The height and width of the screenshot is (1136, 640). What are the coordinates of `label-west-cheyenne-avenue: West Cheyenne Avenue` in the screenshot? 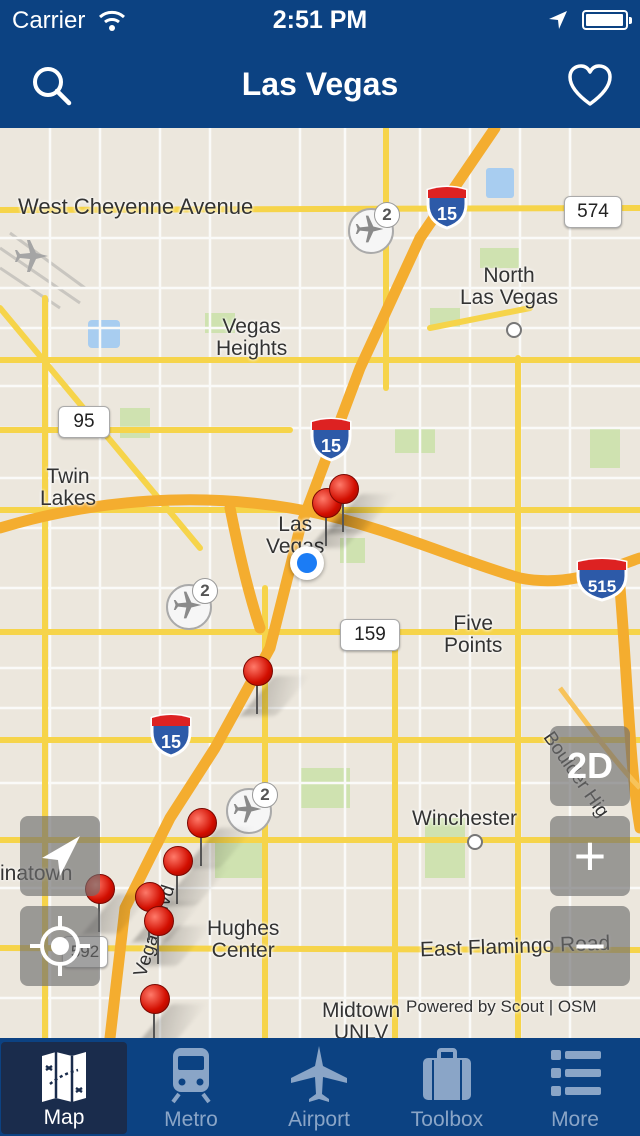 It's located at (136, 206).